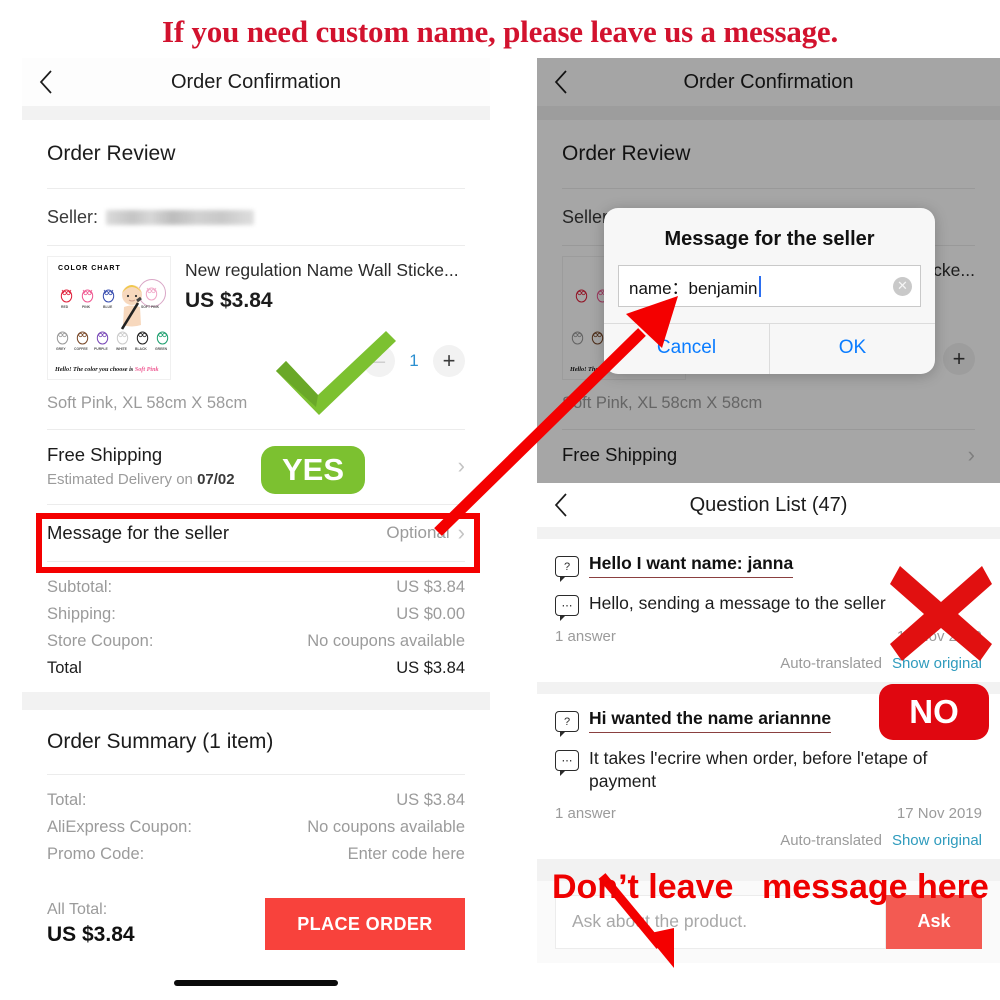 This screenshot has height=1000, width=1000. I want to click on question-line: ? Hello I want name: janna, so click(768, 567).